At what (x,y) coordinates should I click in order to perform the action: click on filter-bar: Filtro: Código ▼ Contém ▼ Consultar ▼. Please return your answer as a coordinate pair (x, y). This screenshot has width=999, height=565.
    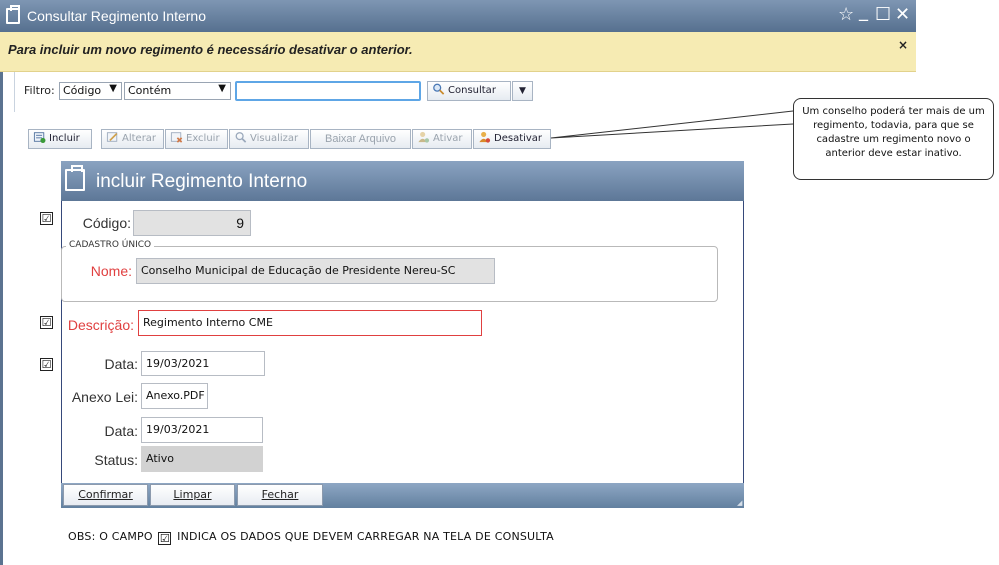
    Looking at the image, I should click on (465, 92).